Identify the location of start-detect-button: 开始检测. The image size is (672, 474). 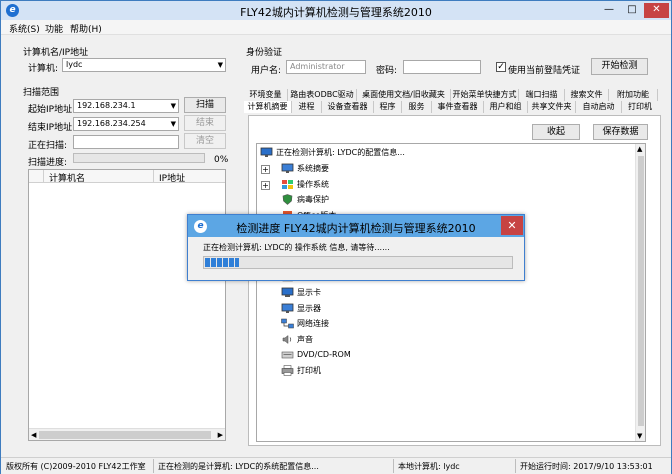
(619, 66).